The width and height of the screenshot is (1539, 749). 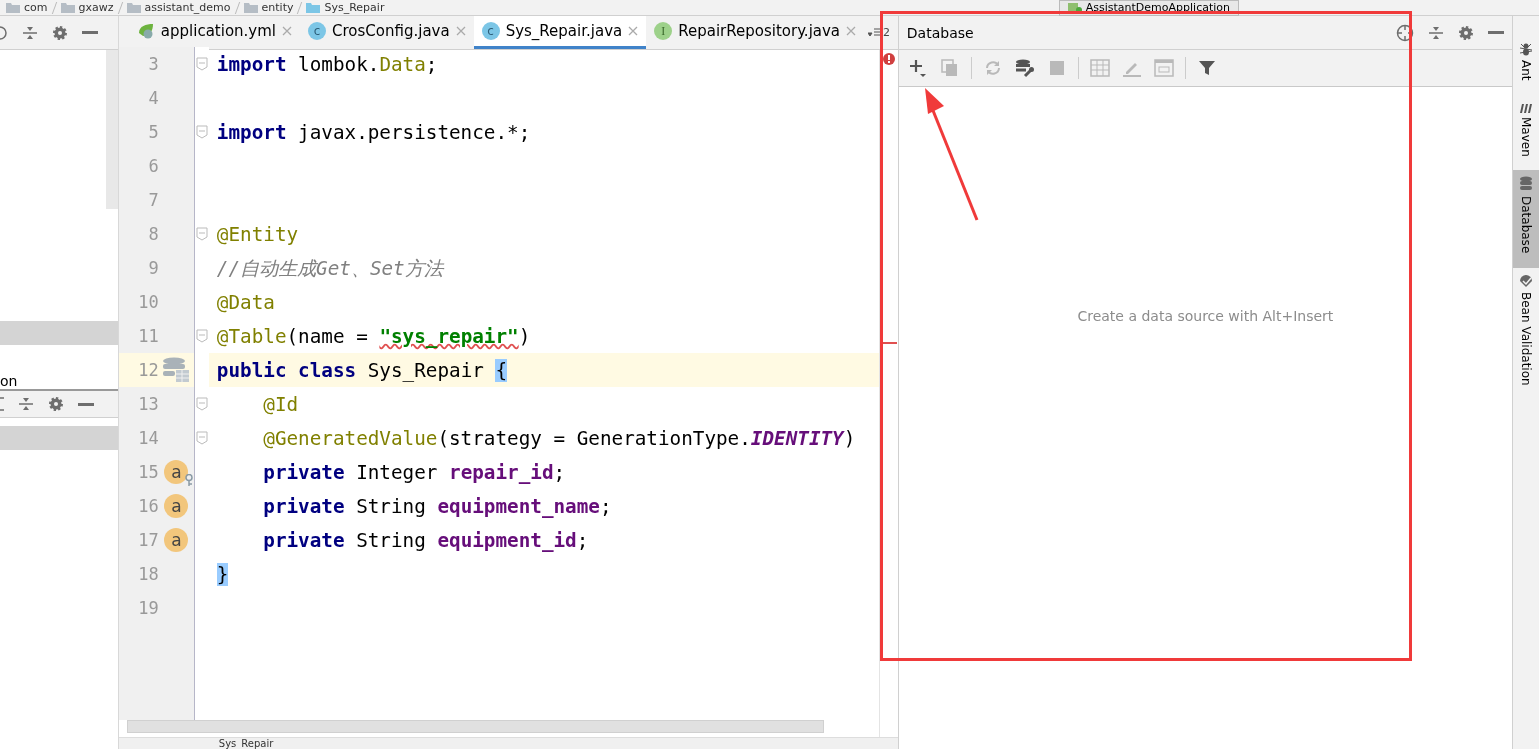 I want to click on code-line: private String equipment_name;, so click(x=437, y=506).